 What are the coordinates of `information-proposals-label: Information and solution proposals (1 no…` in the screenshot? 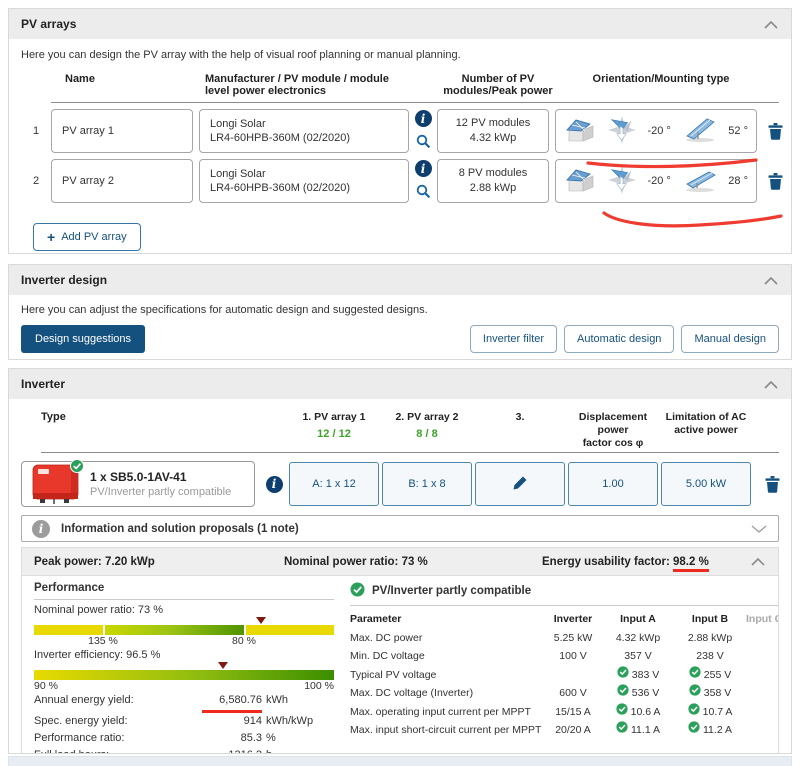 It's located at (180, 528).